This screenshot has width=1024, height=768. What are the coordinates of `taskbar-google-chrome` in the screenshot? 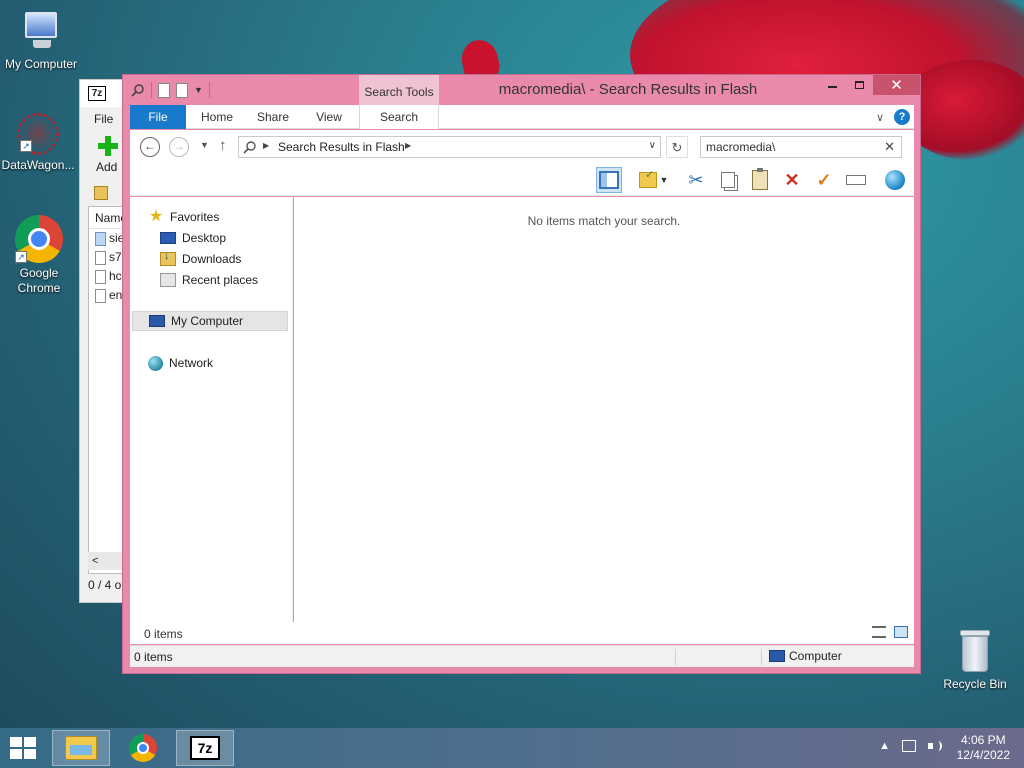 It's located at (143, 748).